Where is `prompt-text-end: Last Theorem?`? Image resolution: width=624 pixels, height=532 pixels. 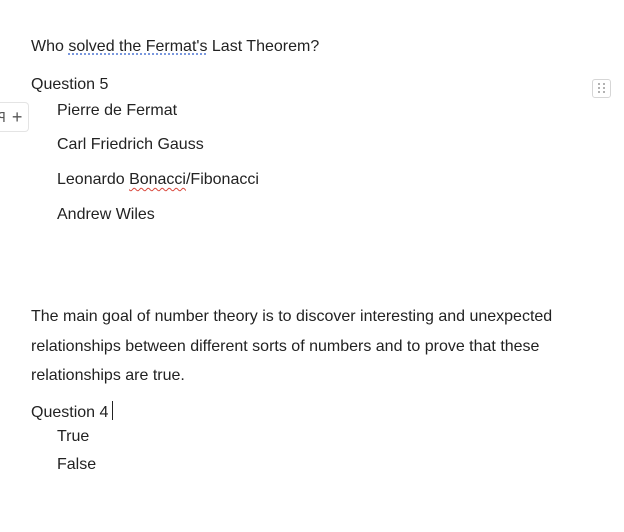 prompt-text-end: Last Theorem? is located at coordinates (263, 46).